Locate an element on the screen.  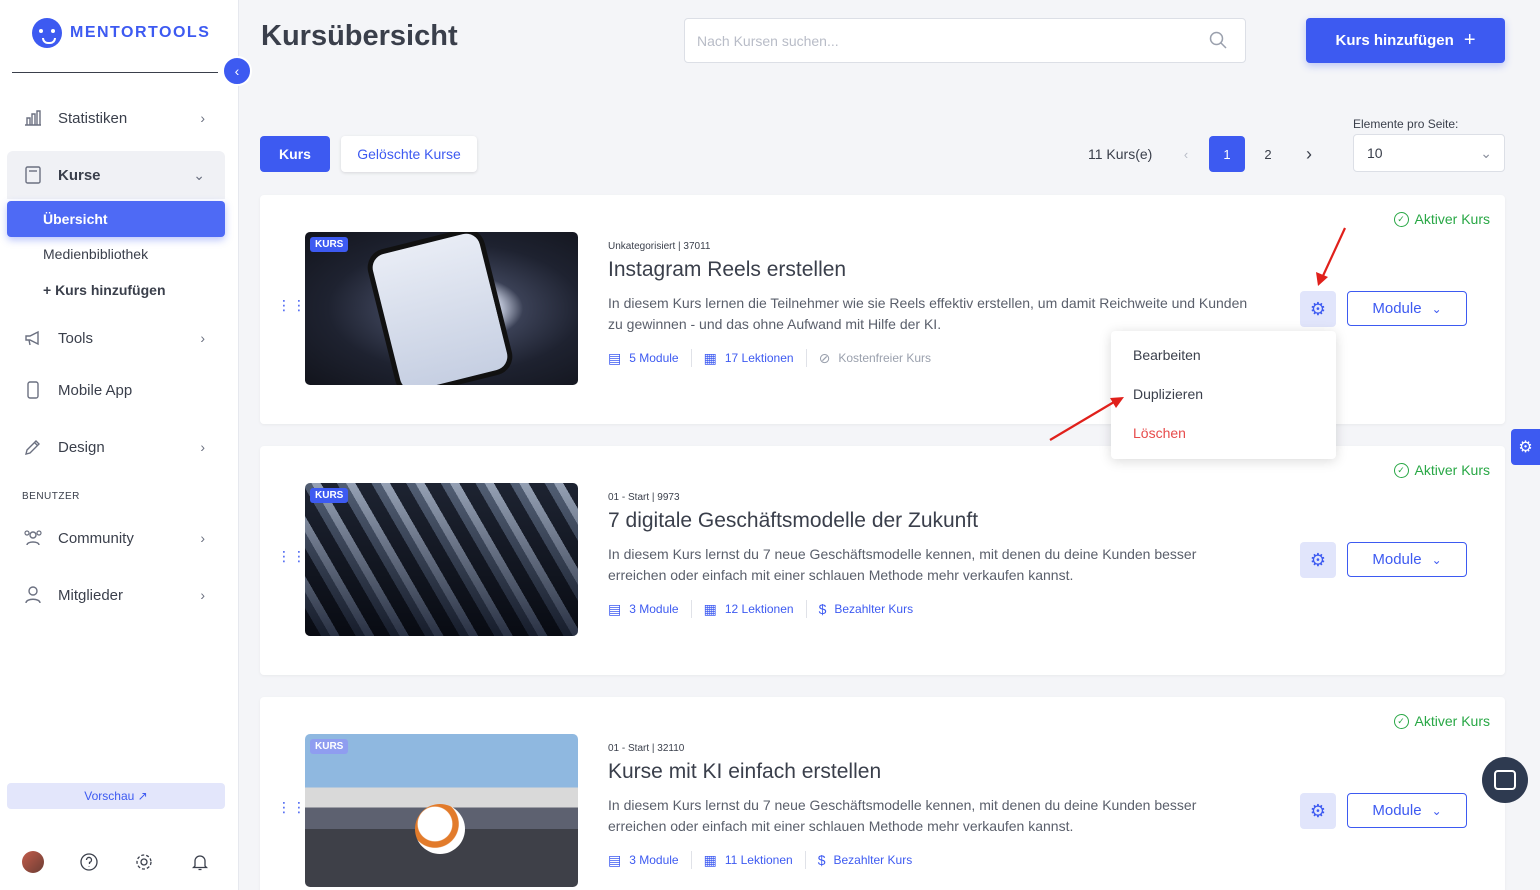
course-badge: KURS is located at coordinates (329, 244).